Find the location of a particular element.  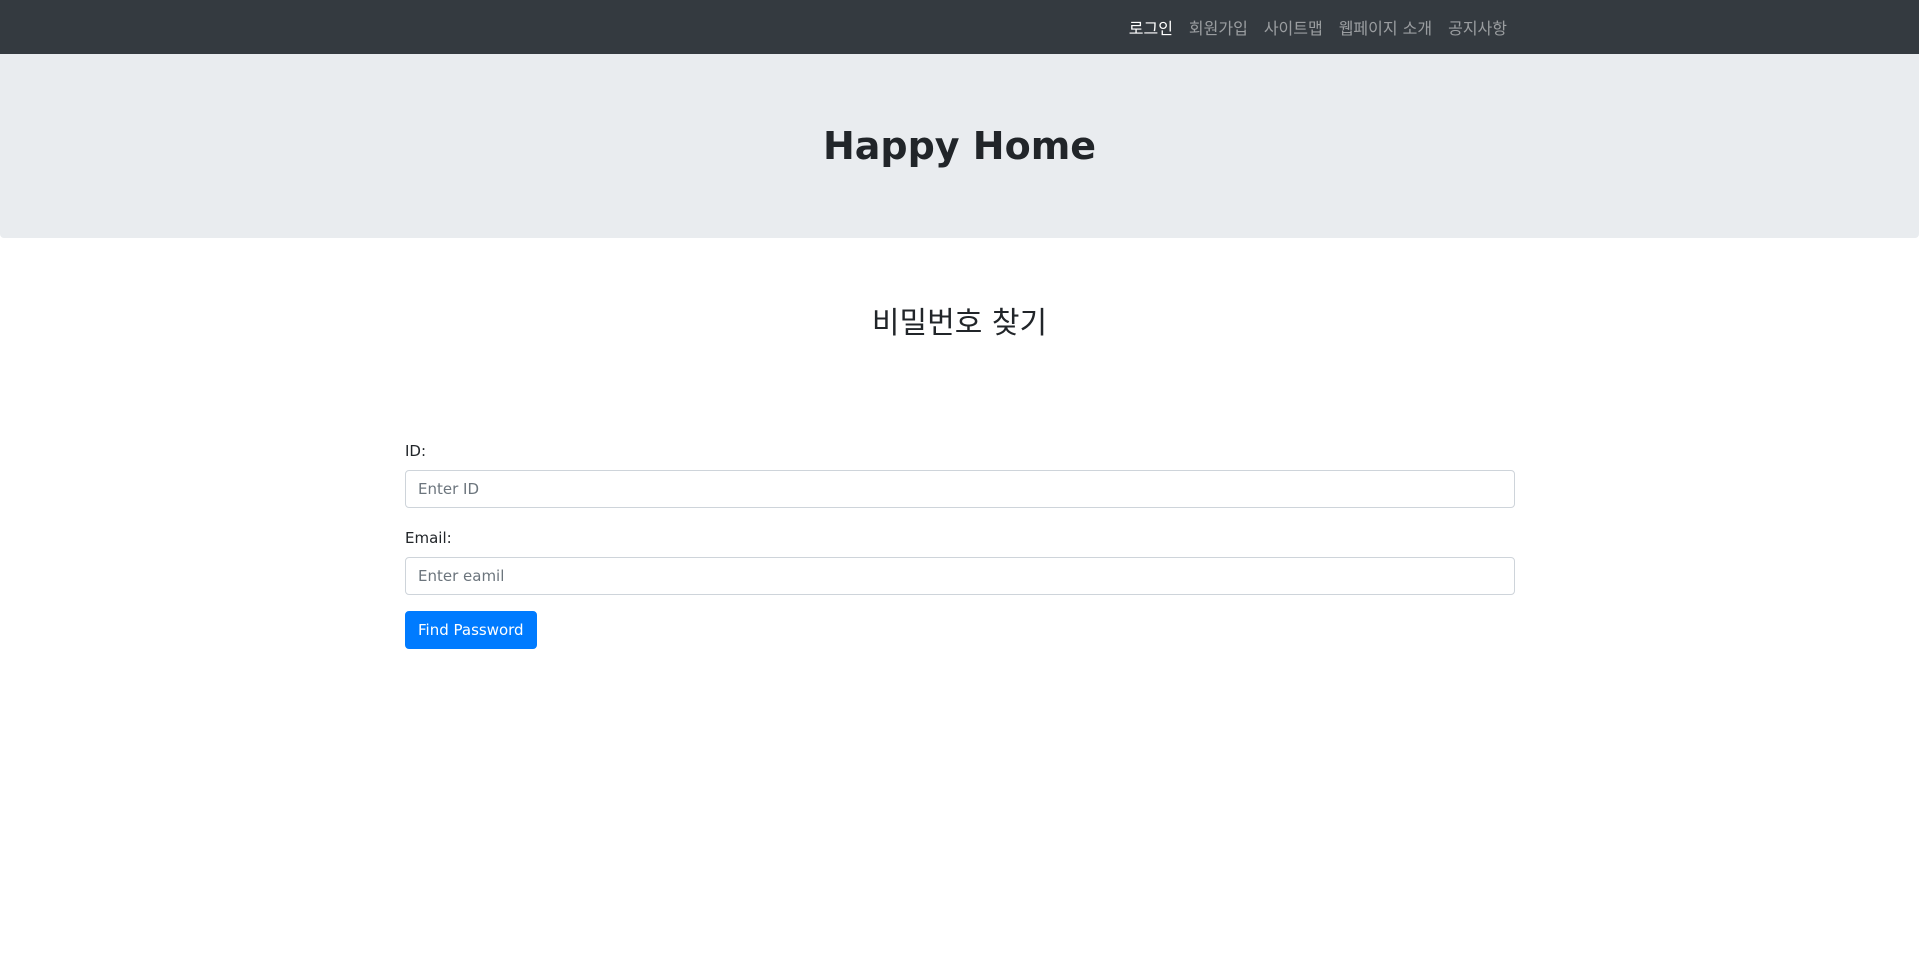

nav-link-about: 웹페이지 소개 is located at coordinates (1385, 27).